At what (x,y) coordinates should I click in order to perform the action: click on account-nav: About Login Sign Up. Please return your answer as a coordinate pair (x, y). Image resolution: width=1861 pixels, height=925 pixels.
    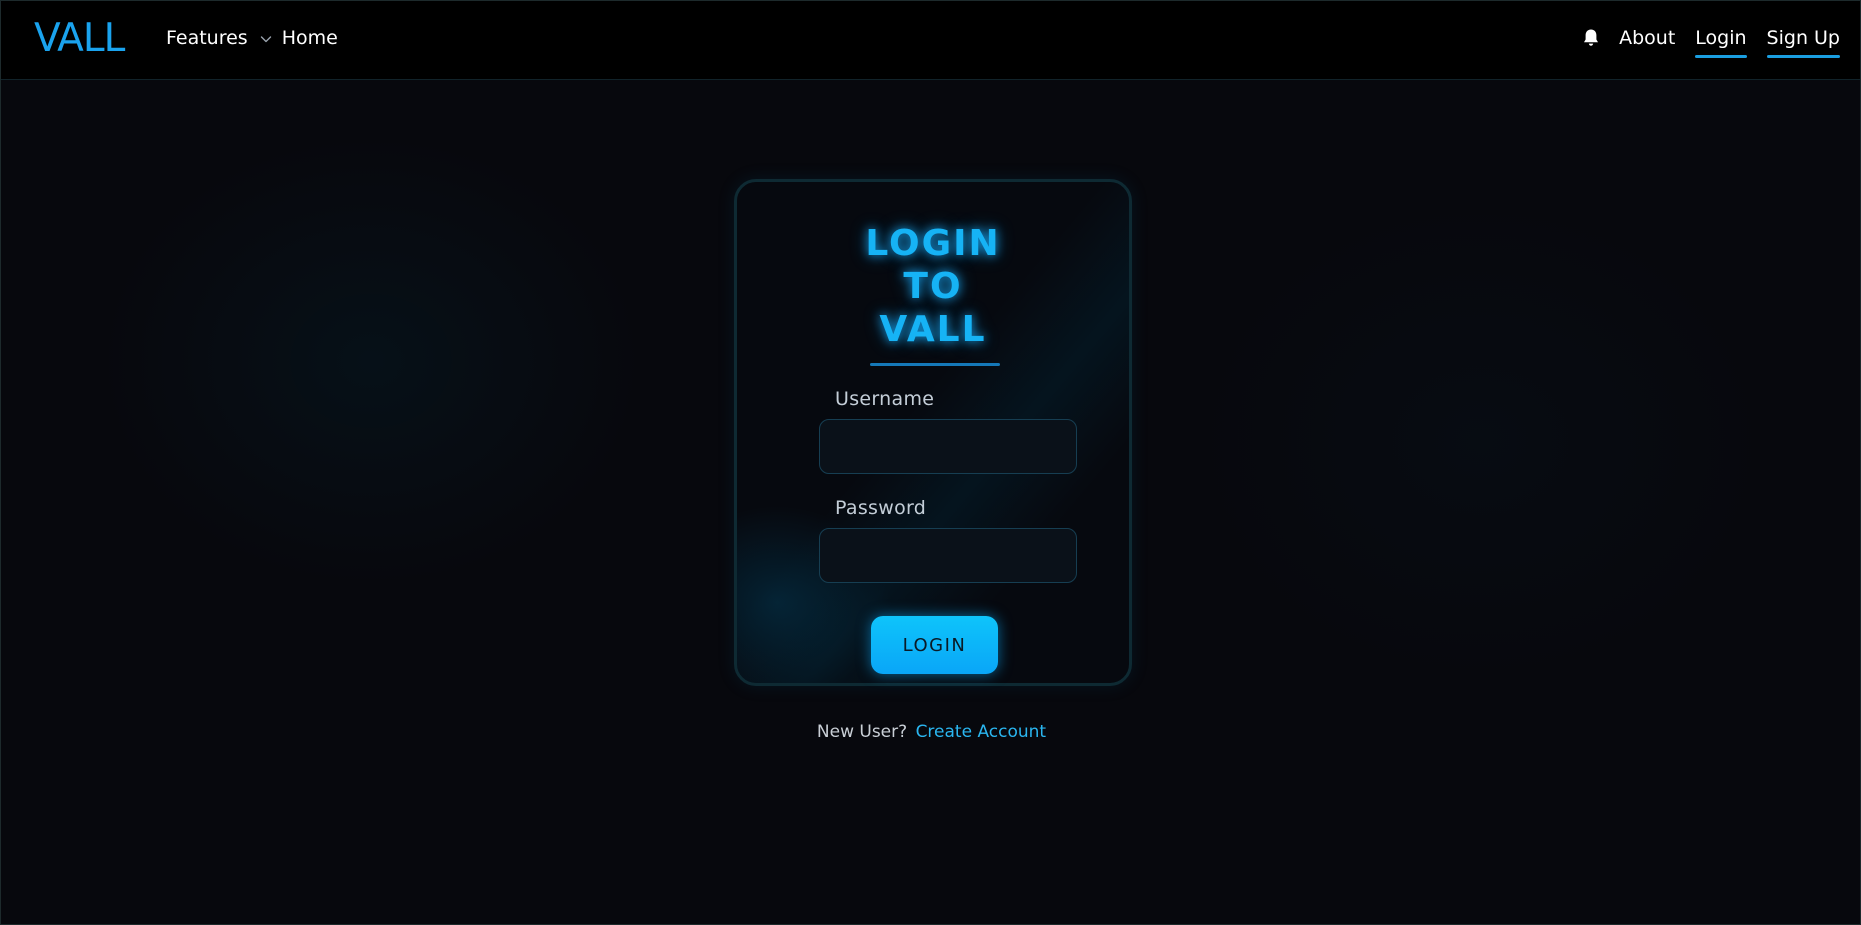
    Looking at the image, I should click on (1711, 42).